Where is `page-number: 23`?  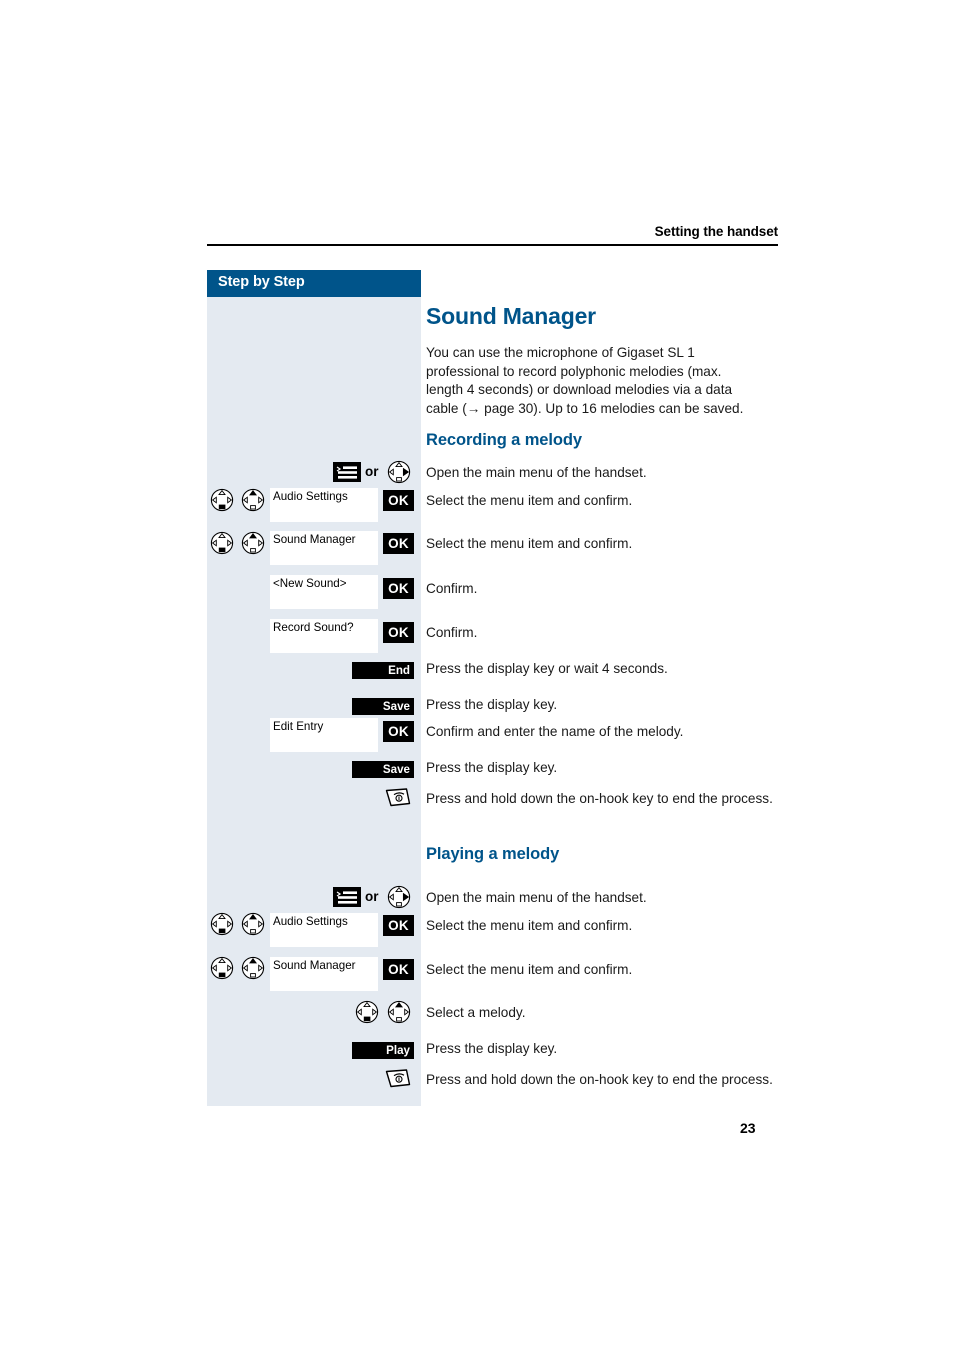 page-number: 23 is located at coordinates (748, 1128).